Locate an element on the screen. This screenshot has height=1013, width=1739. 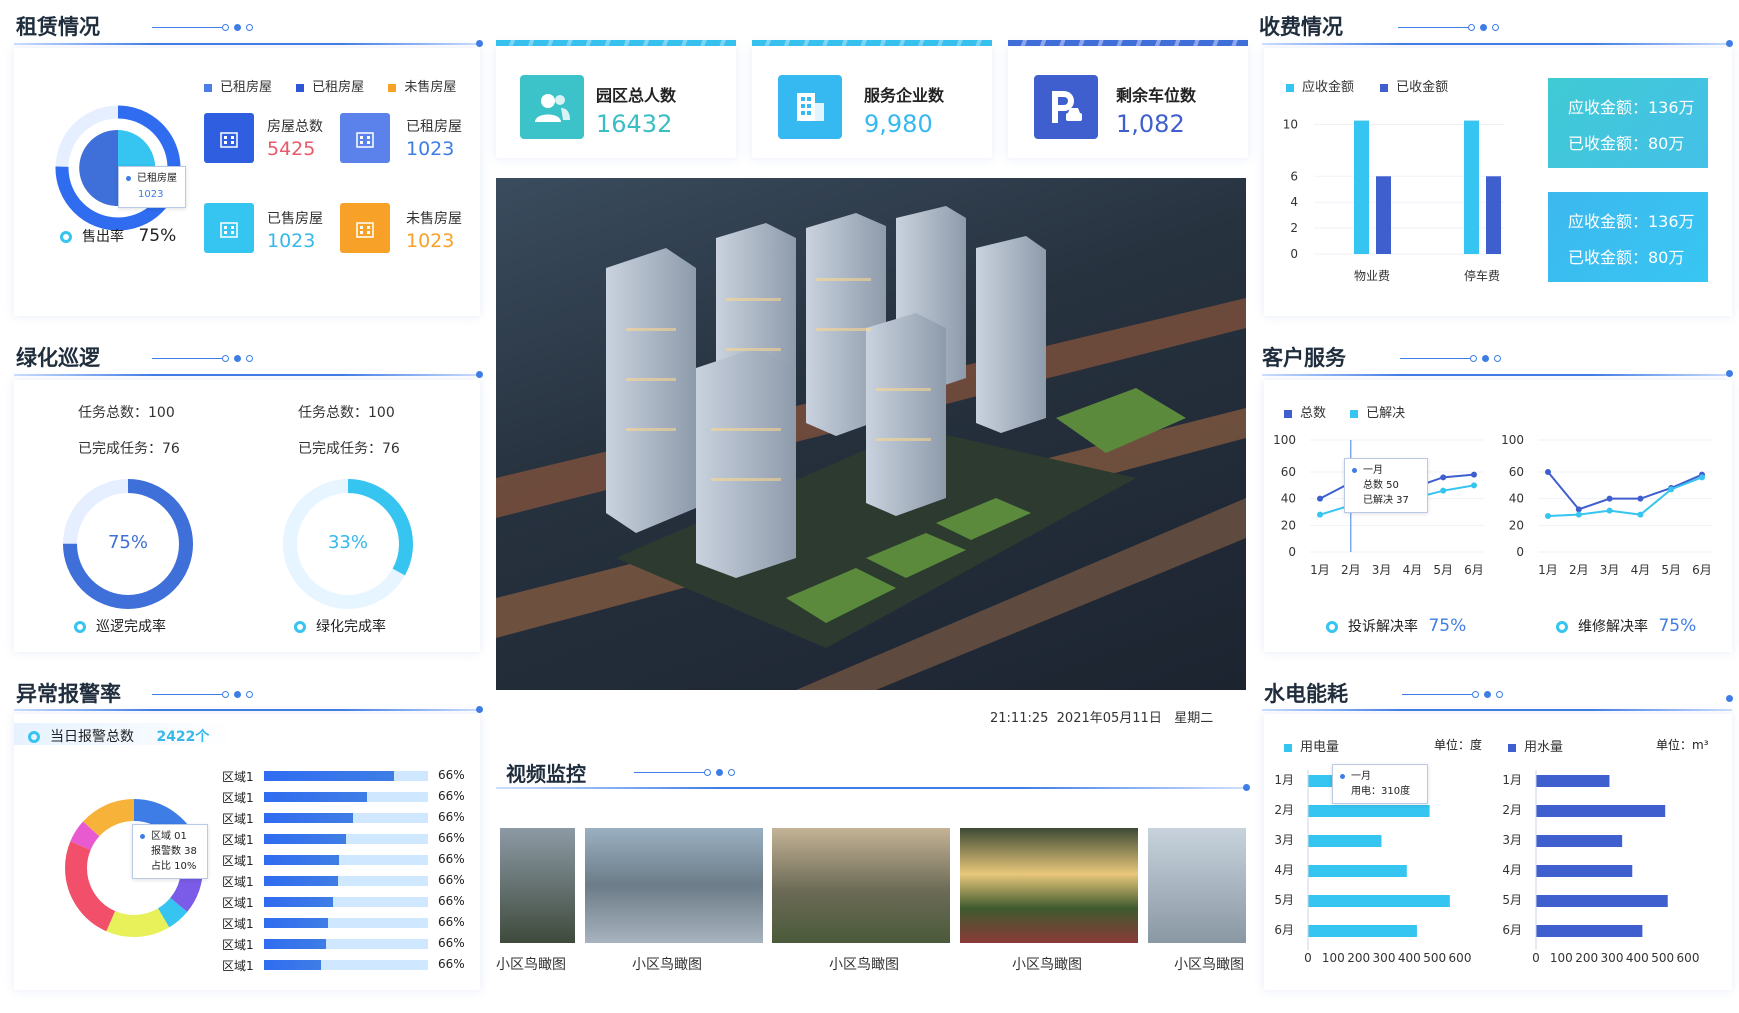
x-tick-label: 0 is located at coordinates (1536, 958).